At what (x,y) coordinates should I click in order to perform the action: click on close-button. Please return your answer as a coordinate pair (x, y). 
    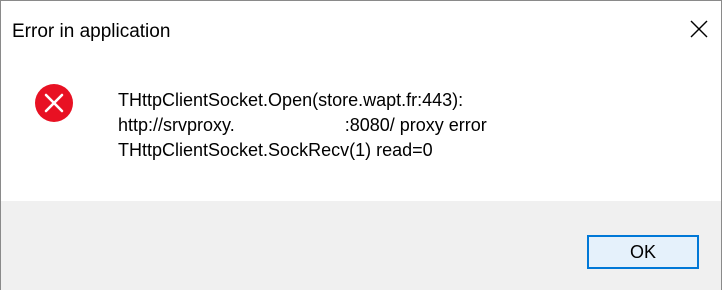
    Looking at the image, I should click on (699, 29).